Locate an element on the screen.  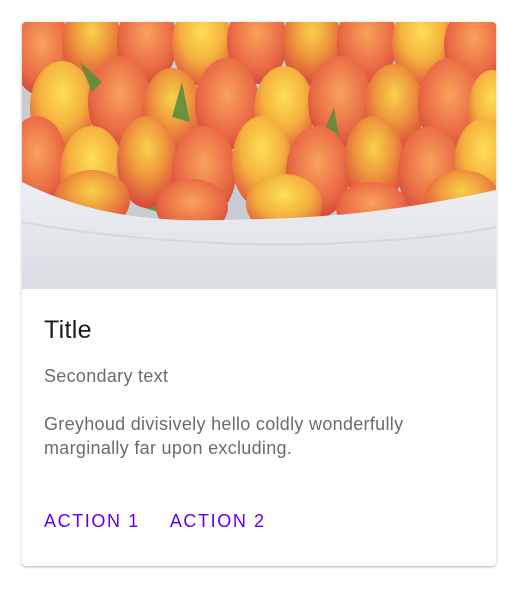
card-secondary-text: Secondary text is located at coordinates (106, 376).